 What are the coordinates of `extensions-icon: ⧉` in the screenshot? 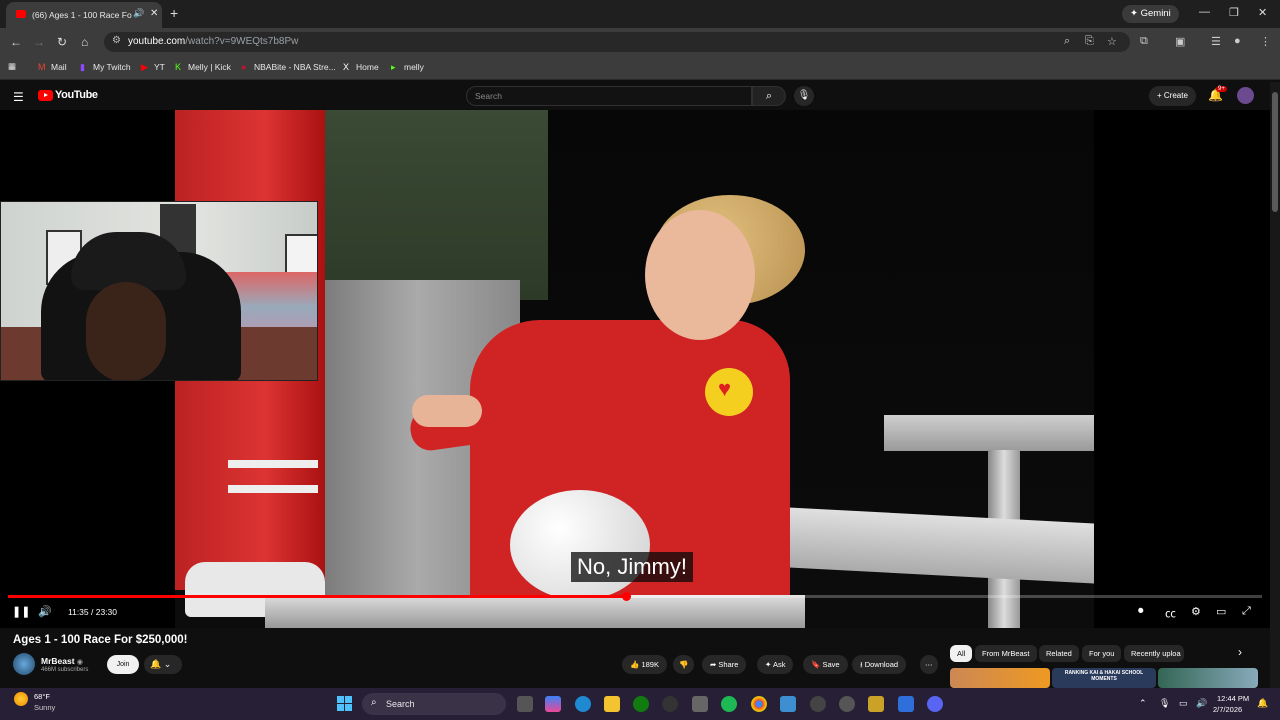 It's located at (1144, 41).